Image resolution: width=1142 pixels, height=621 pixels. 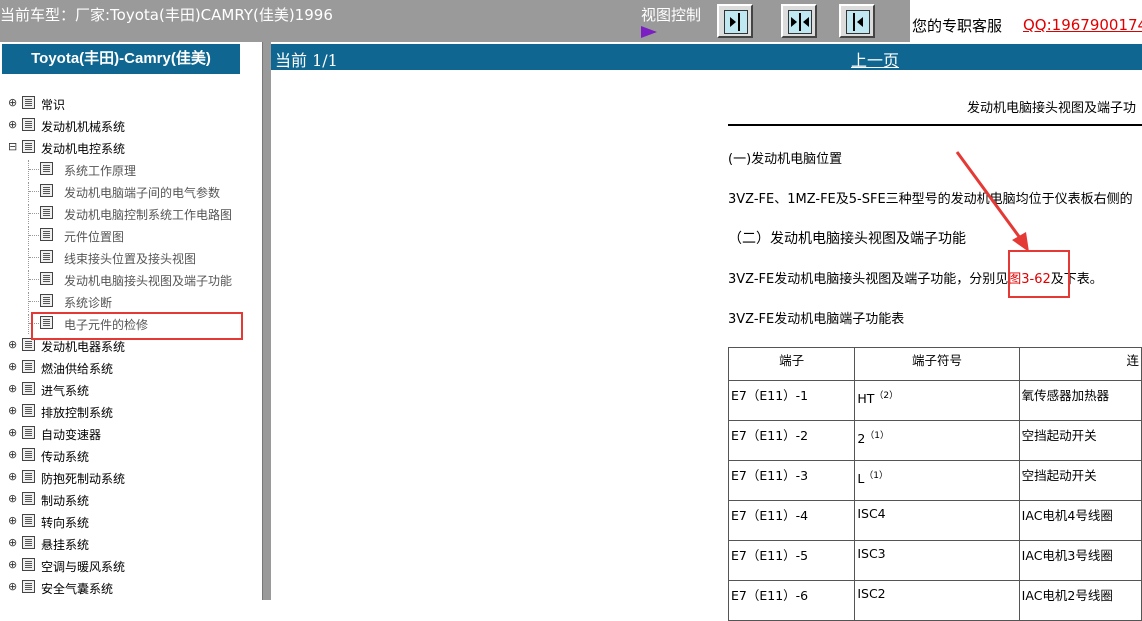 I want to click on table-header-row: 端子 端子符号 连, so click(x=934, y=364).